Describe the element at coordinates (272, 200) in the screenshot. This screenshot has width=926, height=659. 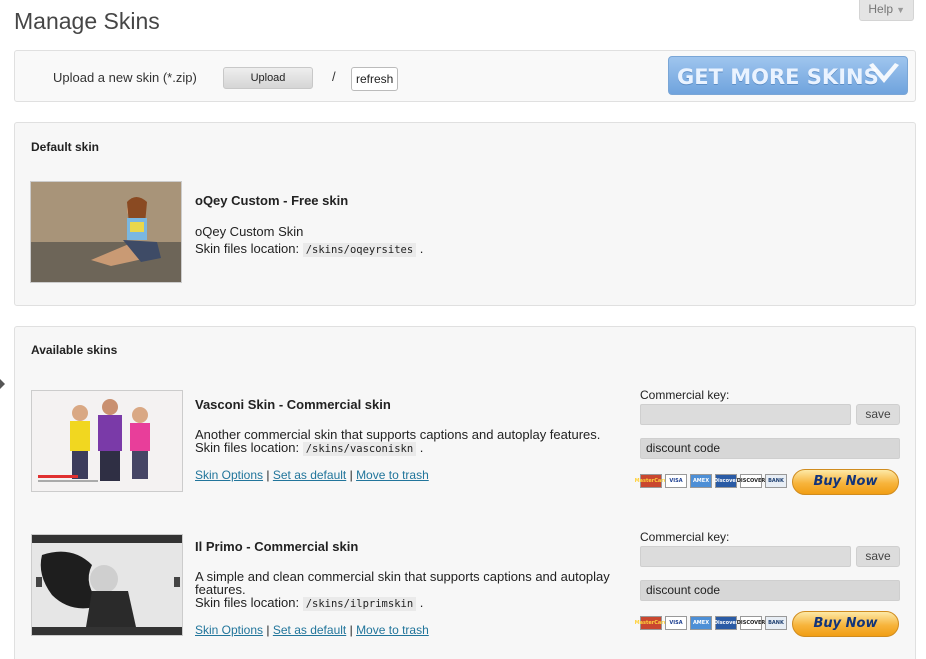
I see `skin-name: oQey Custom - Free skin` at that location.